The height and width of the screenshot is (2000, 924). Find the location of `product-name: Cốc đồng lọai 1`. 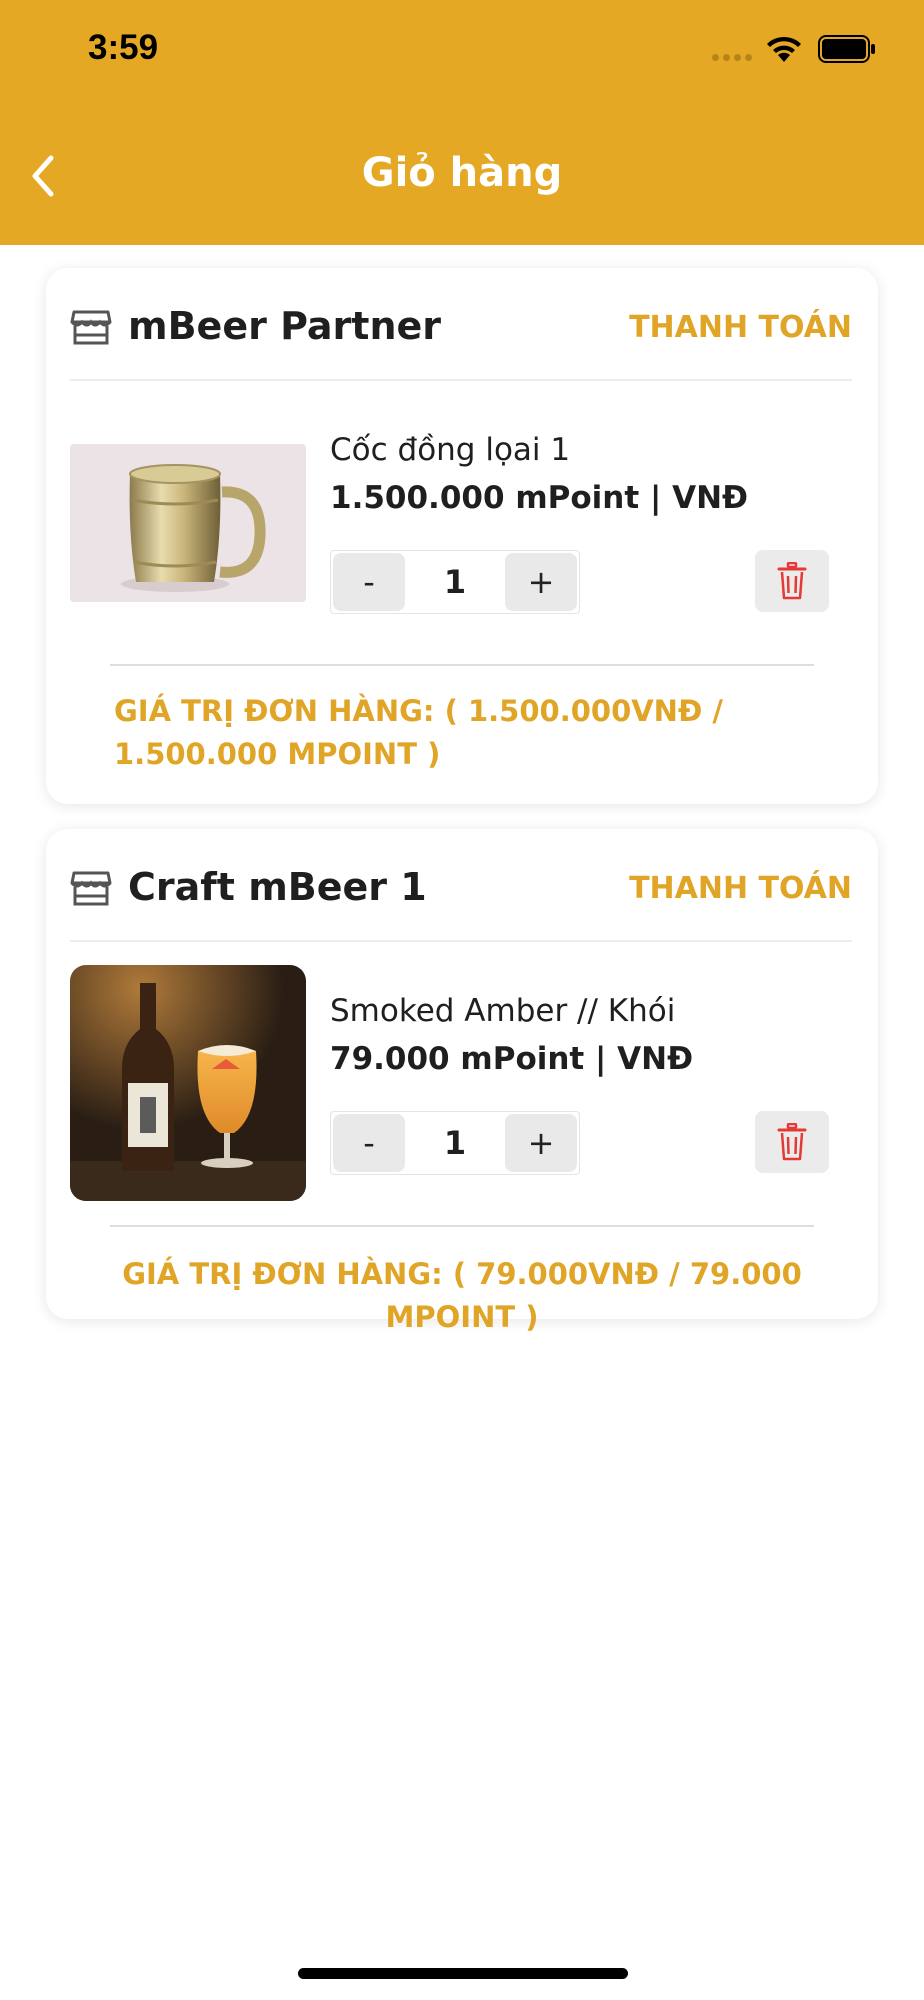

product-name: Cốc đồng lọai 1 is located at coordinates (450, 450).